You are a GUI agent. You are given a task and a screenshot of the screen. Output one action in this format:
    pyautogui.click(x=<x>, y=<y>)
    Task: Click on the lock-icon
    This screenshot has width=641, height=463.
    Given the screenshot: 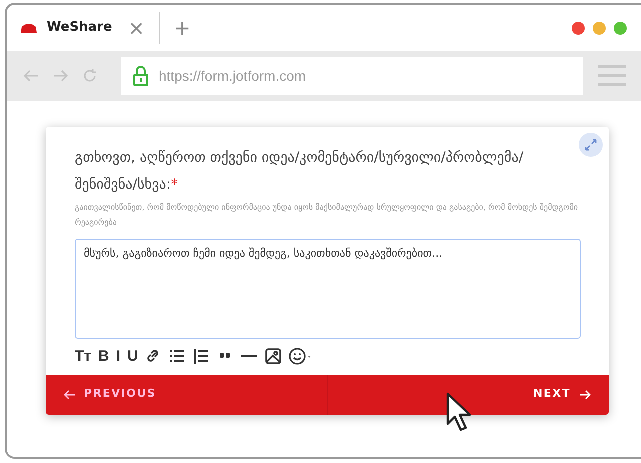 What is the action you would take?
    pyautogui.click(x=141, y=76)
    